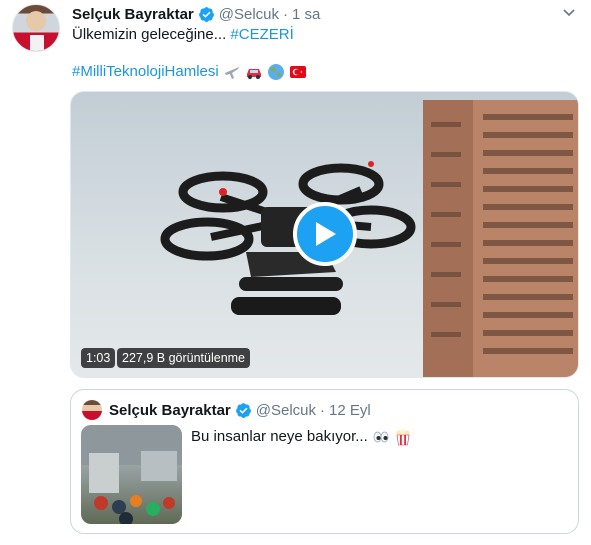 The height and width of the screenshot is (545, 591). I want to click on chevron-down-icon, so click(569, 12).